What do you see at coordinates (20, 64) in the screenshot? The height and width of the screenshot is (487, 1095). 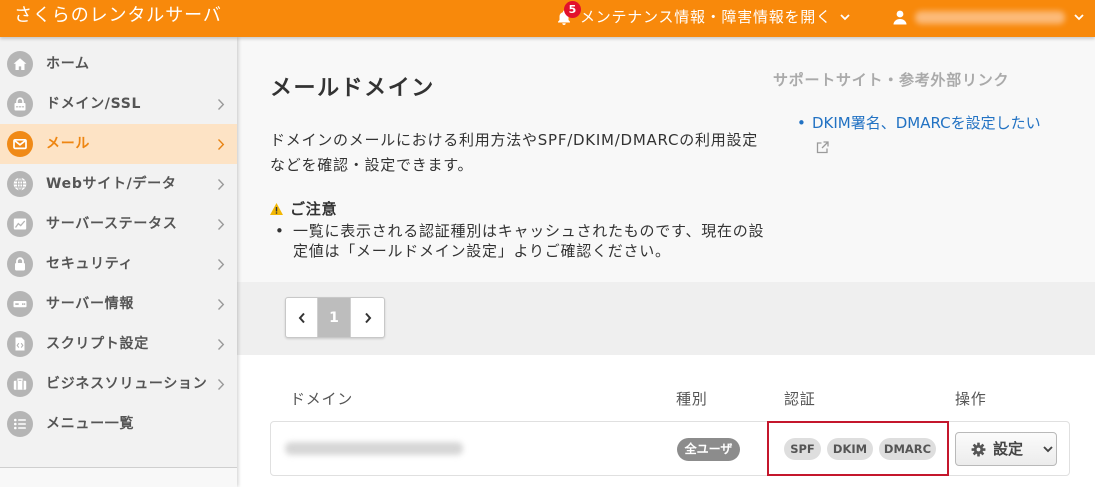 I see `home-icon` at bounding box center [20, 64].